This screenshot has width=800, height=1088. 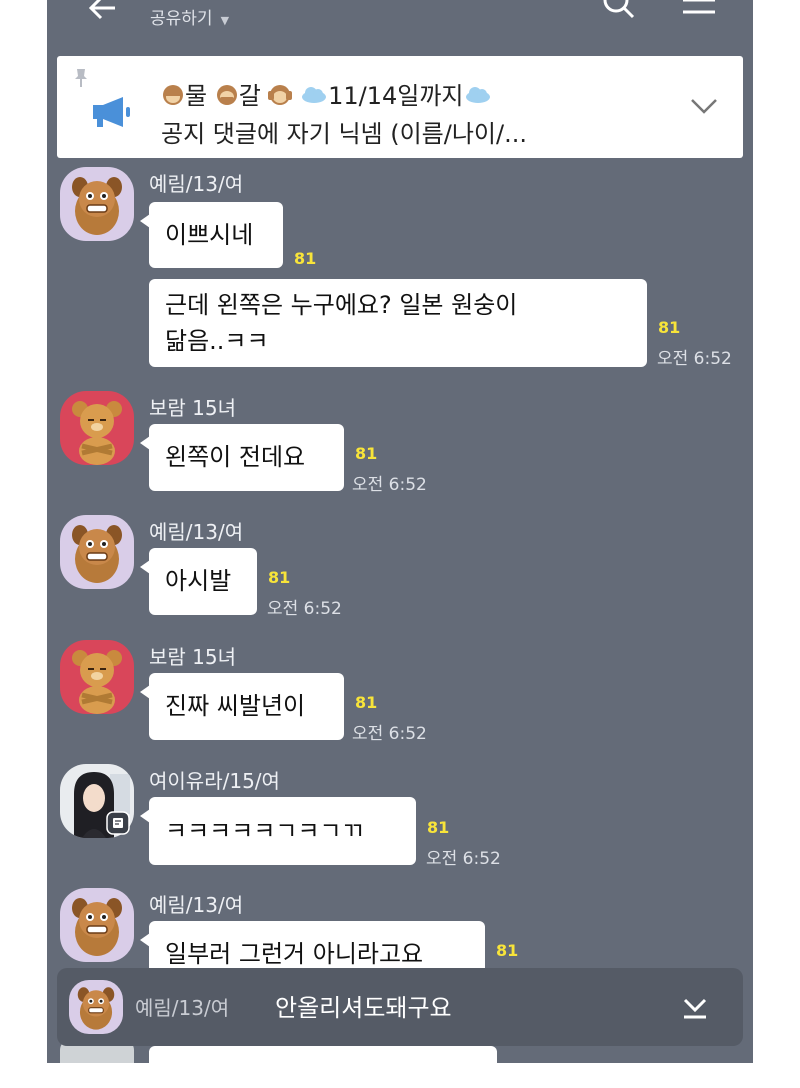 I want to click on message-line: 근데 왼쪽은 누구에요? 일본 원숭이, so click(x=341, y=305).